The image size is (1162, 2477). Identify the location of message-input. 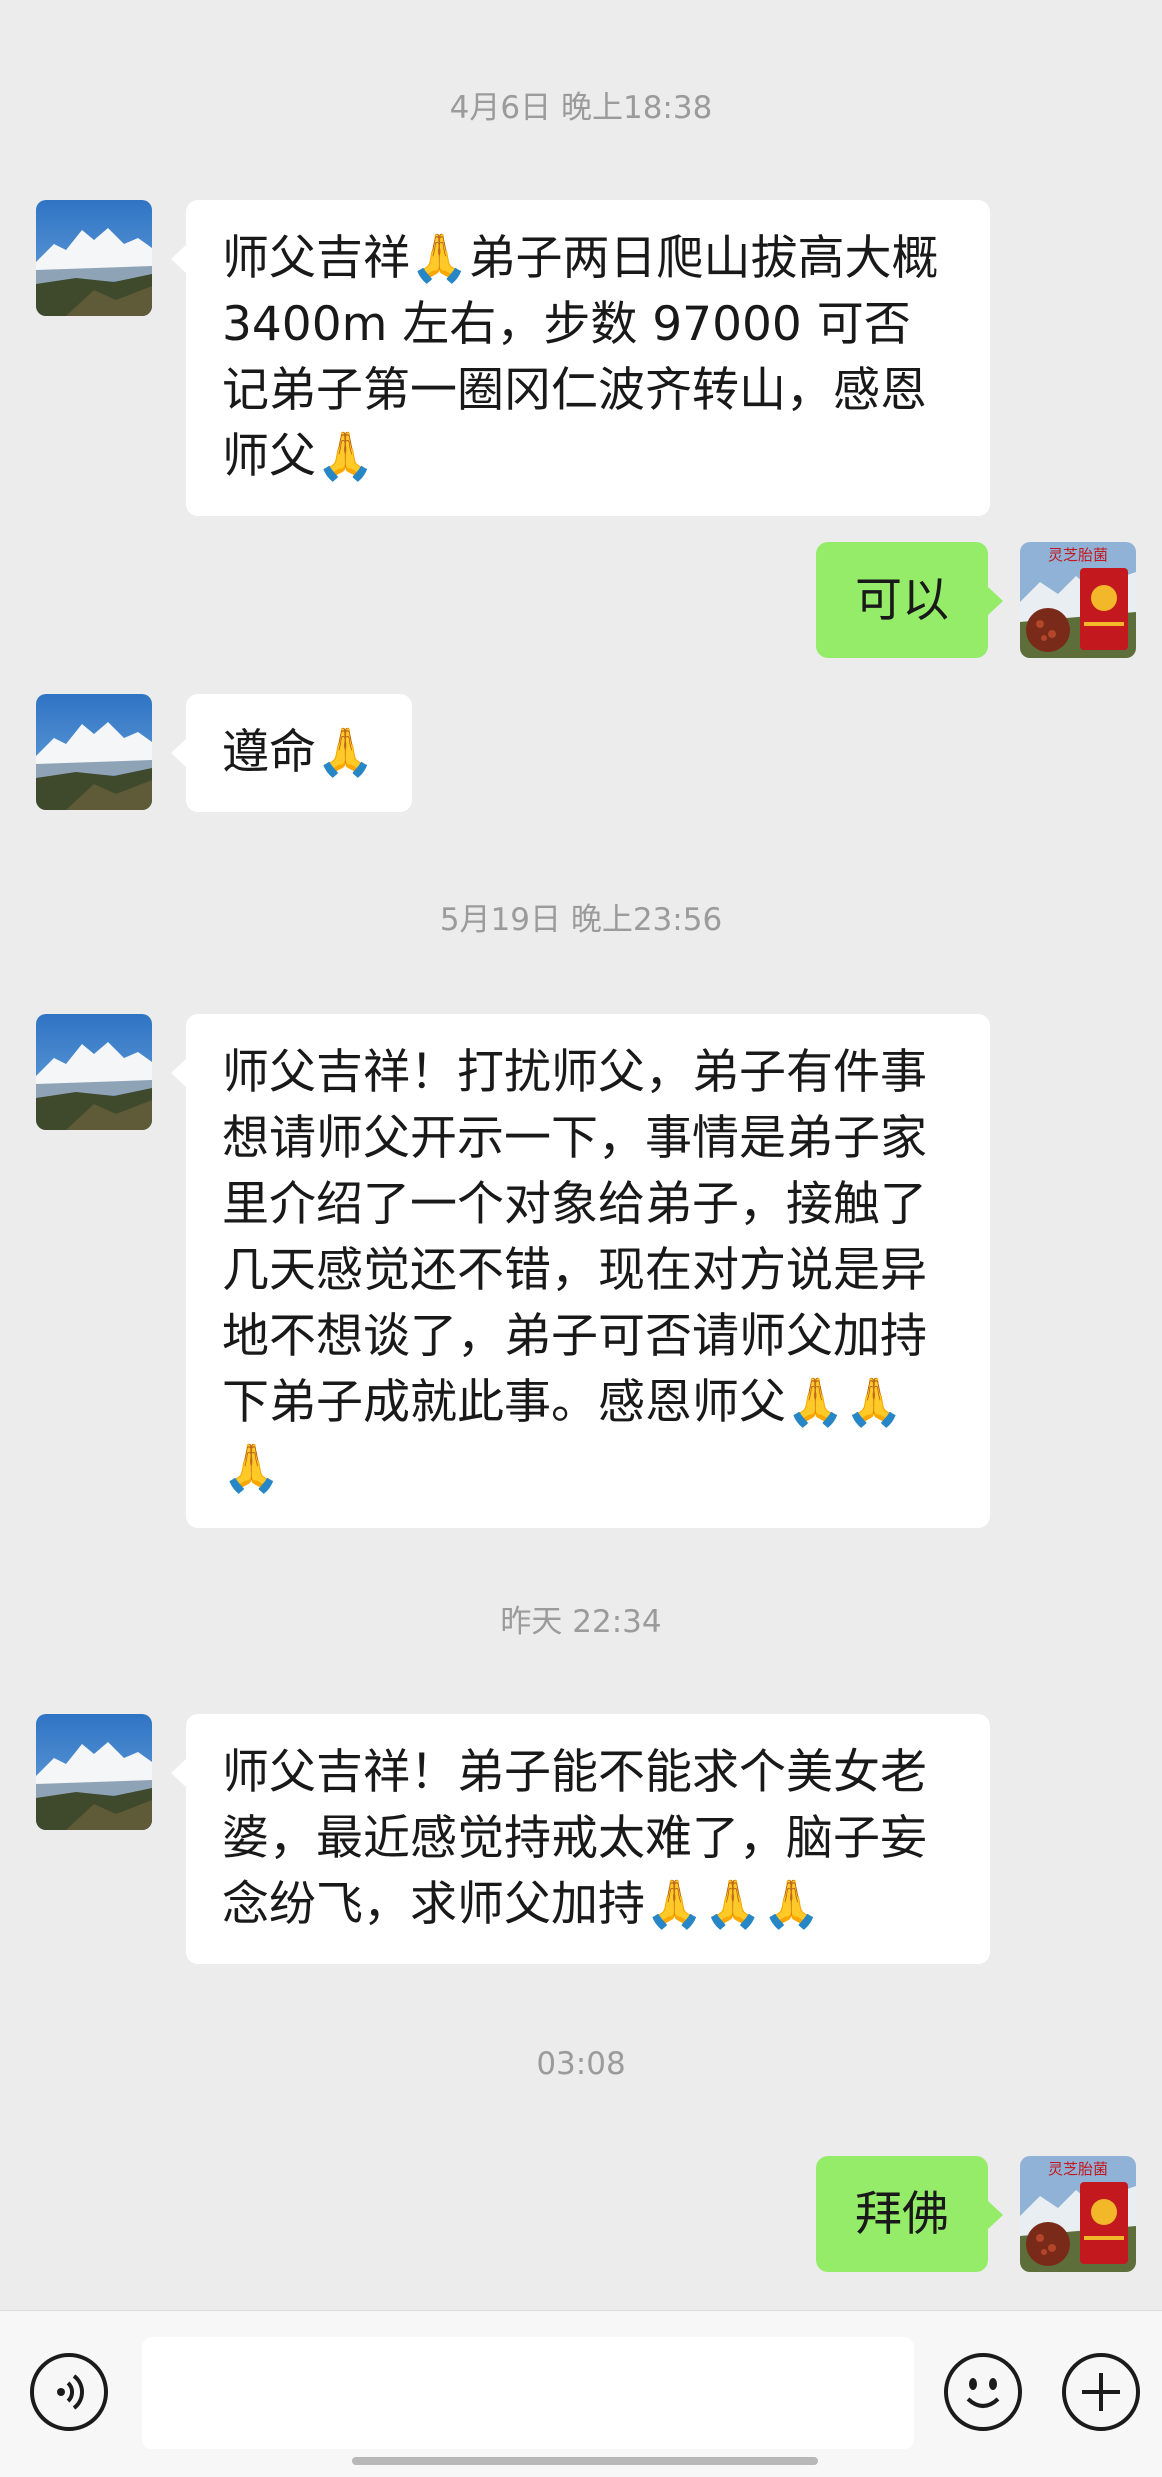
(528, 2393).